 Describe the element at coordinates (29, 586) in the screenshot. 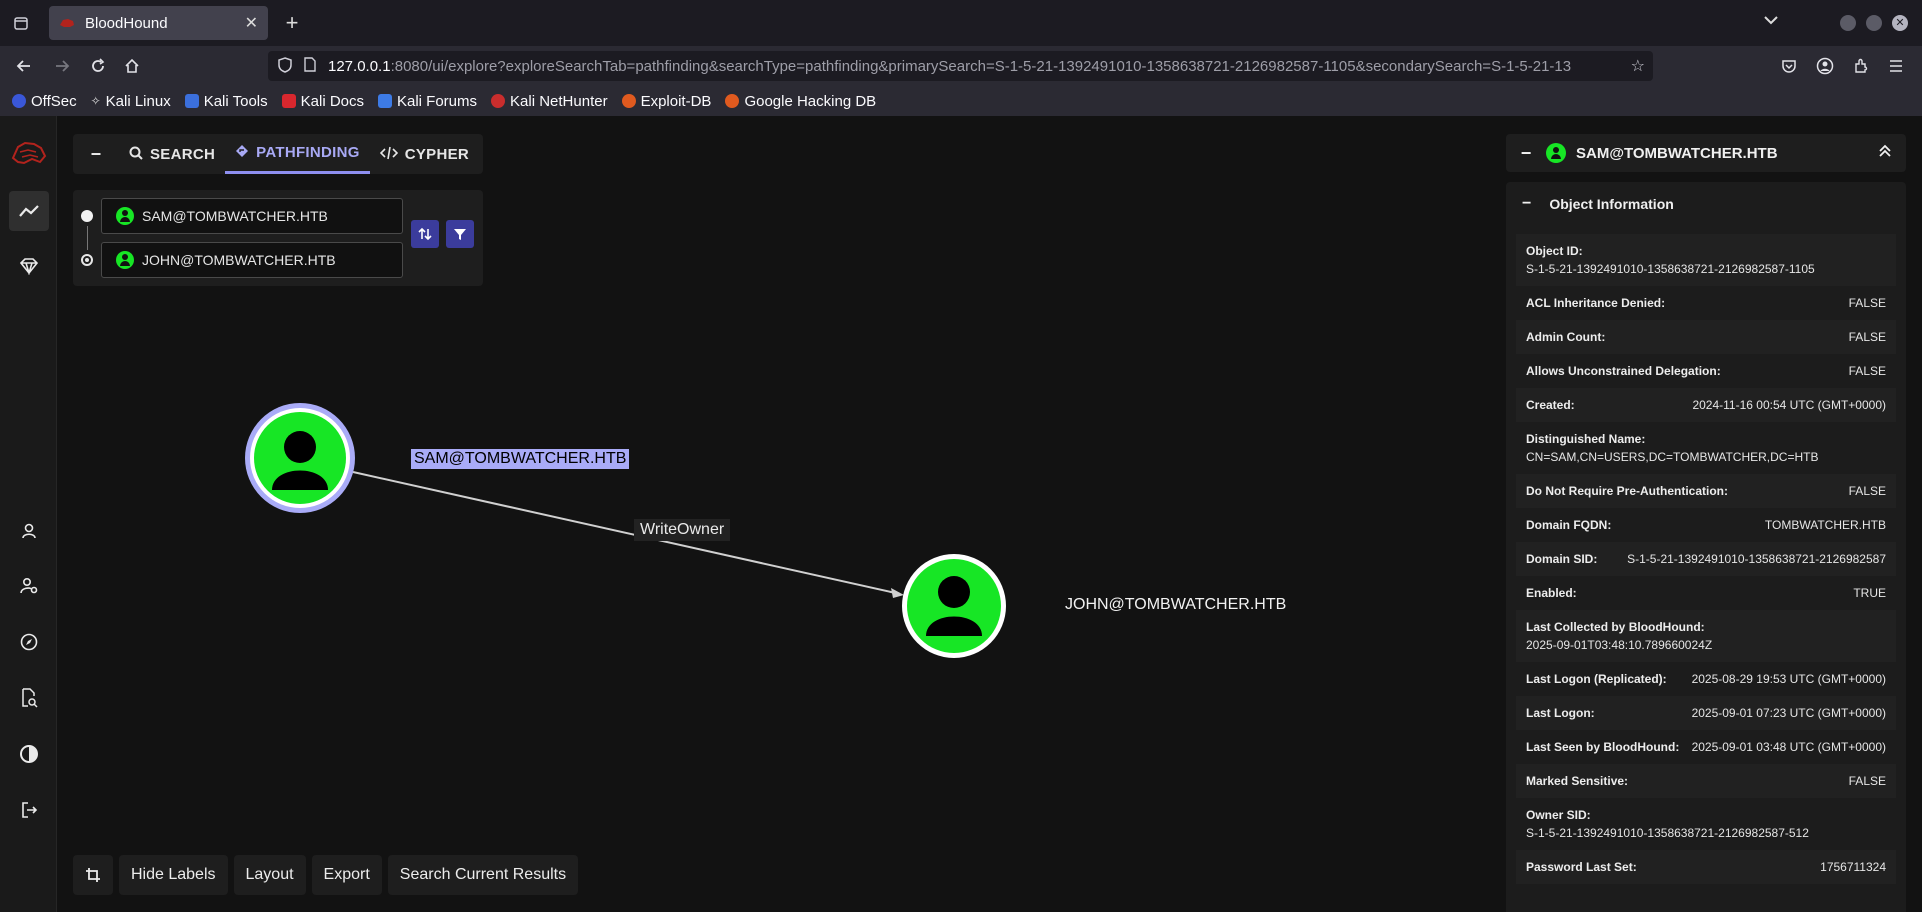

I see `administration-user-gear-icon` at that location.